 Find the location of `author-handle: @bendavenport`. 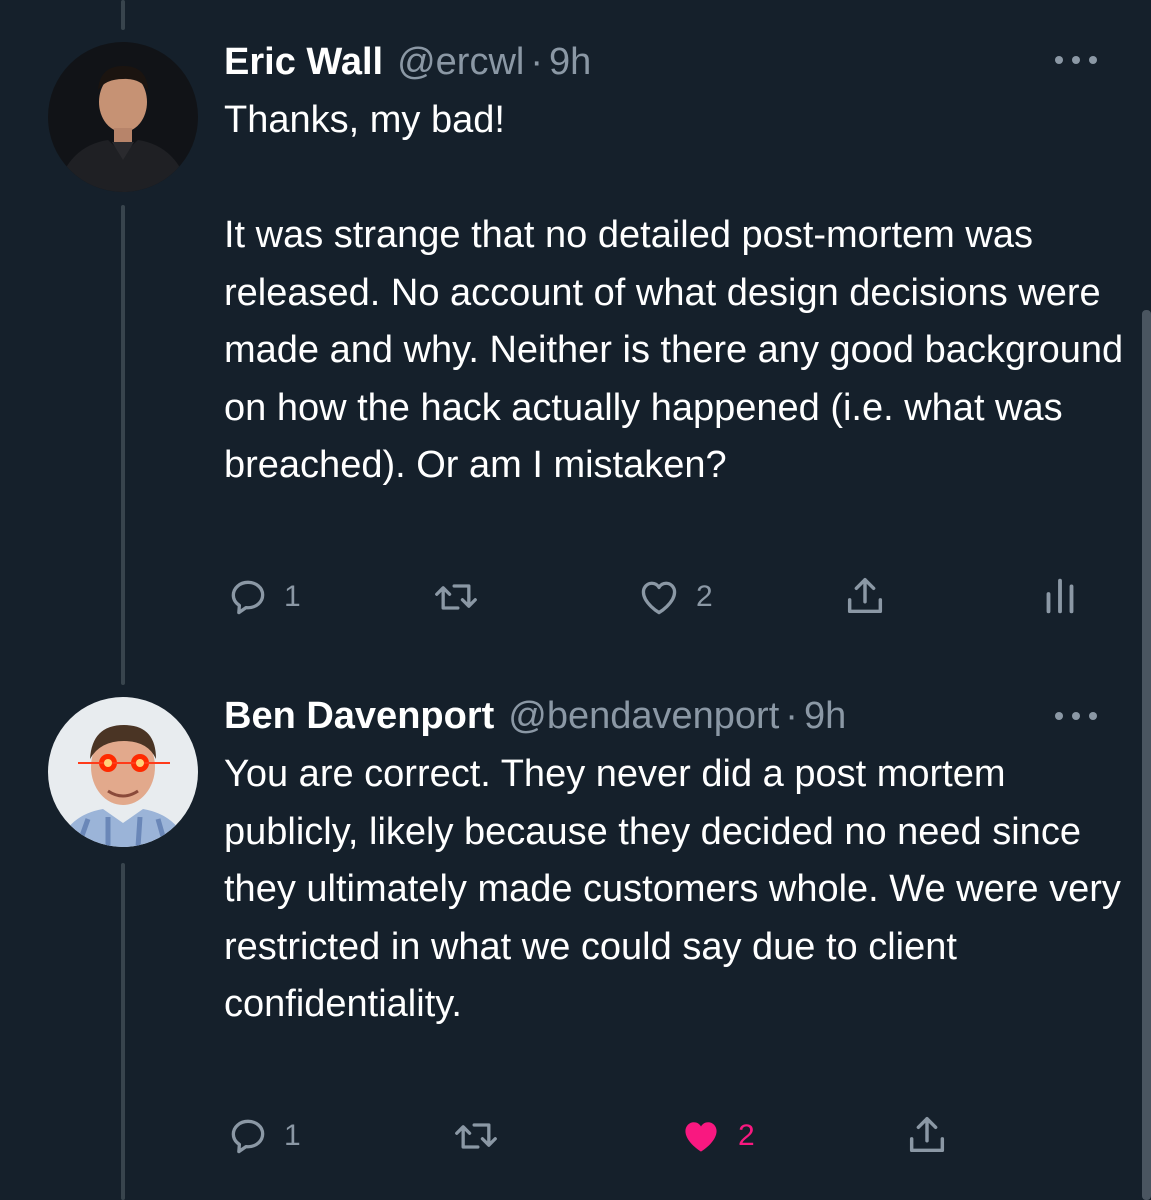

author-handle: @bendavenport is located at coordinates (643, 716).